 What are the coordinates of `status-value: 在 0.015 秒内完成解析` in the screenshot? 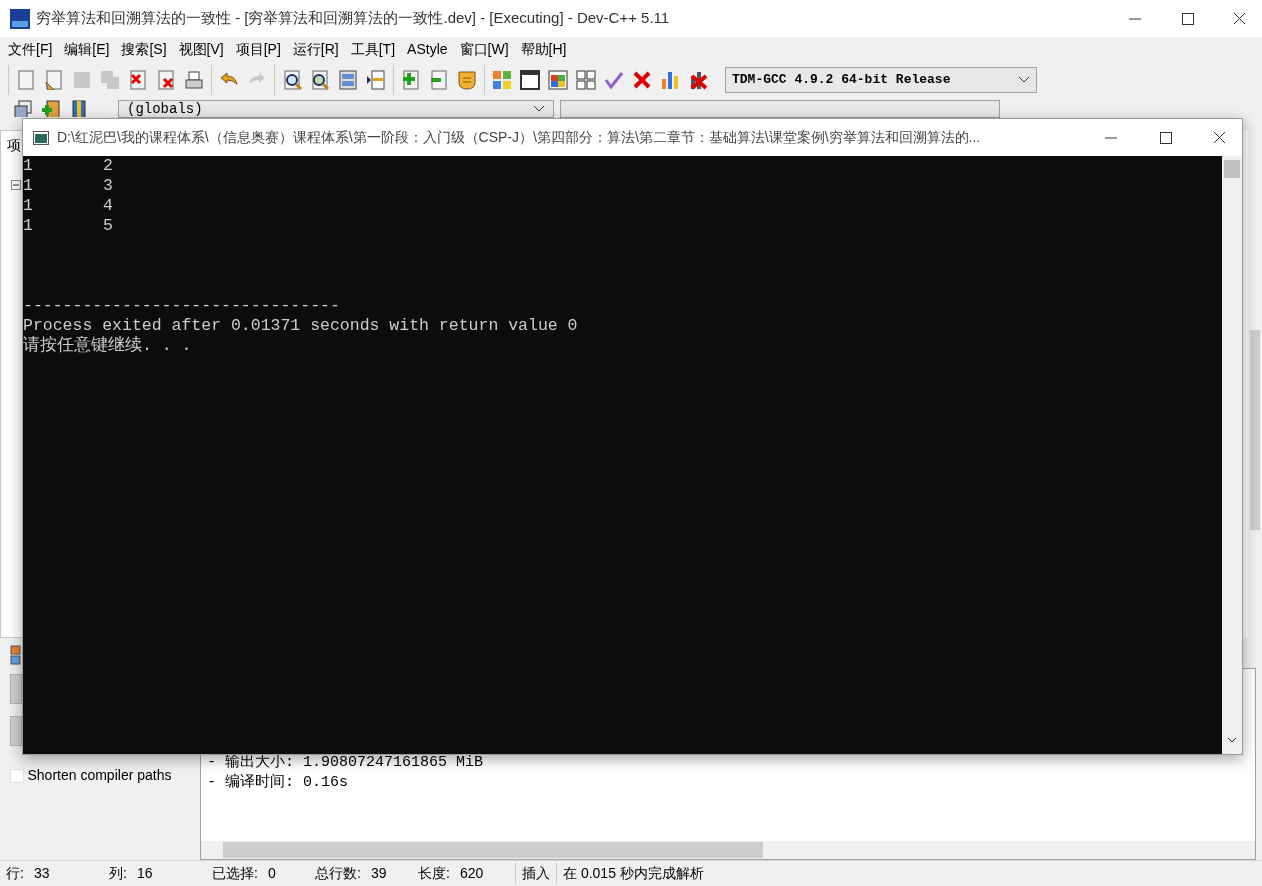 It's located at (633, 873).